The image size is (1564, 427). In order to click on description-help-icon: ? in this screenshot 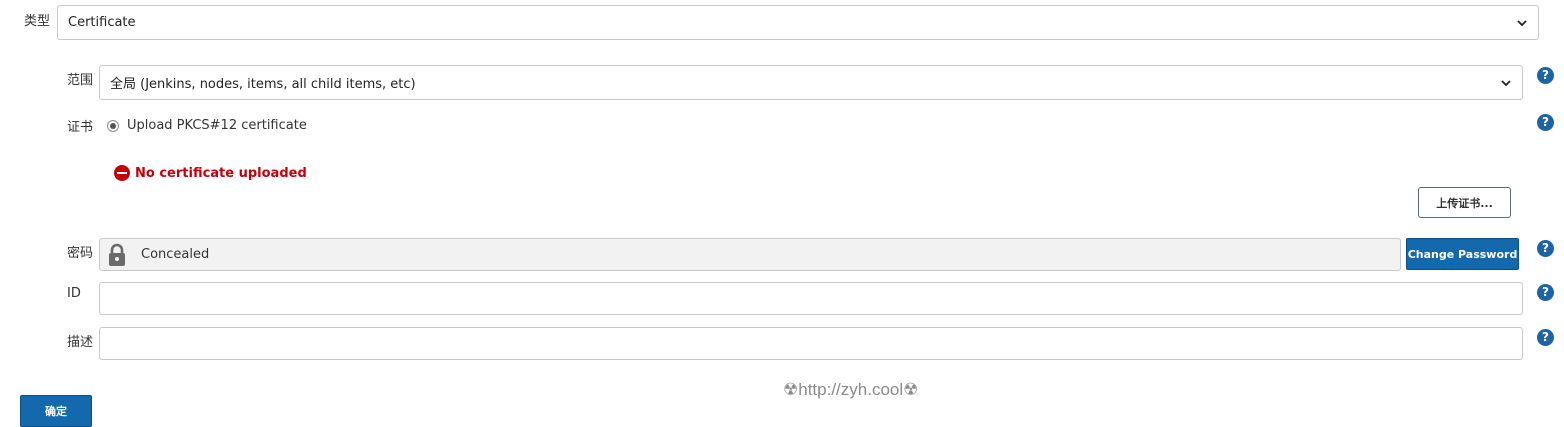, I will do `click(1545, 337)`.